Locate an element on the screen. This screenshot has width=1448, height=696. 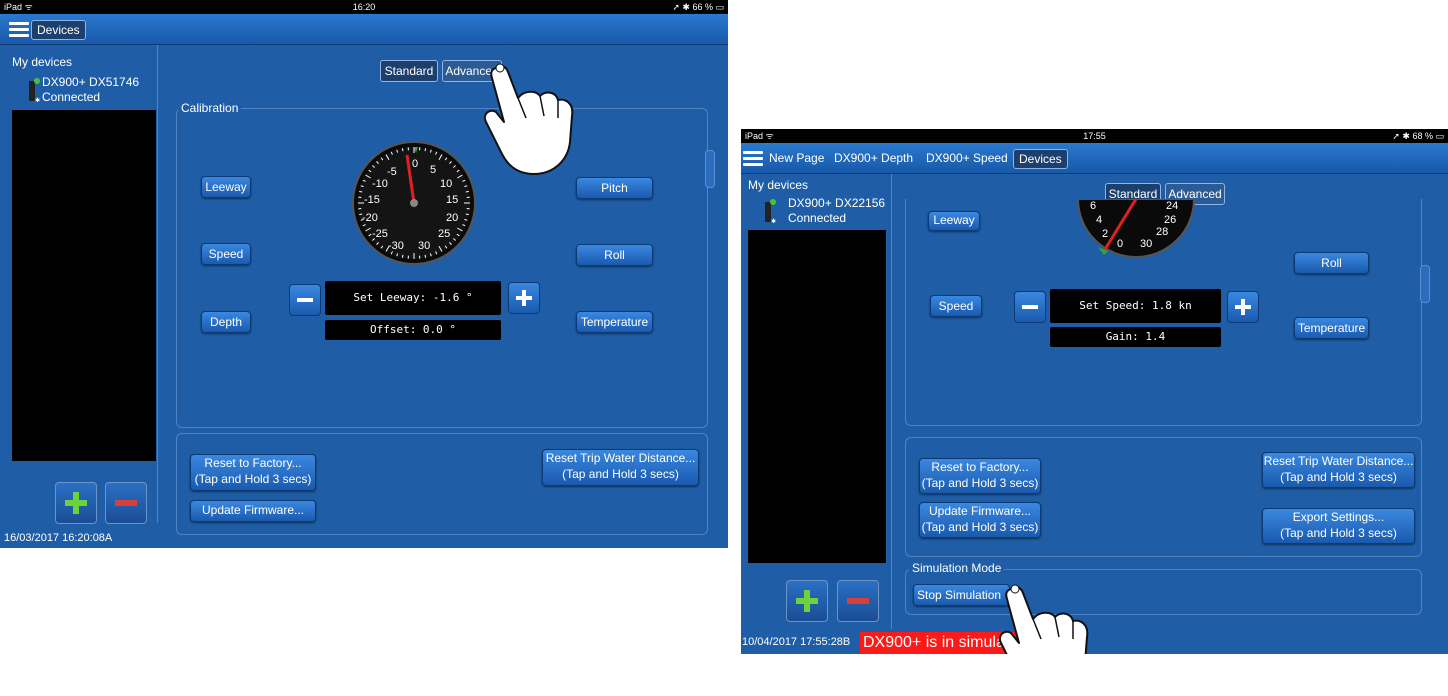
depth-button: Depth is located at coordinates (226, 322).